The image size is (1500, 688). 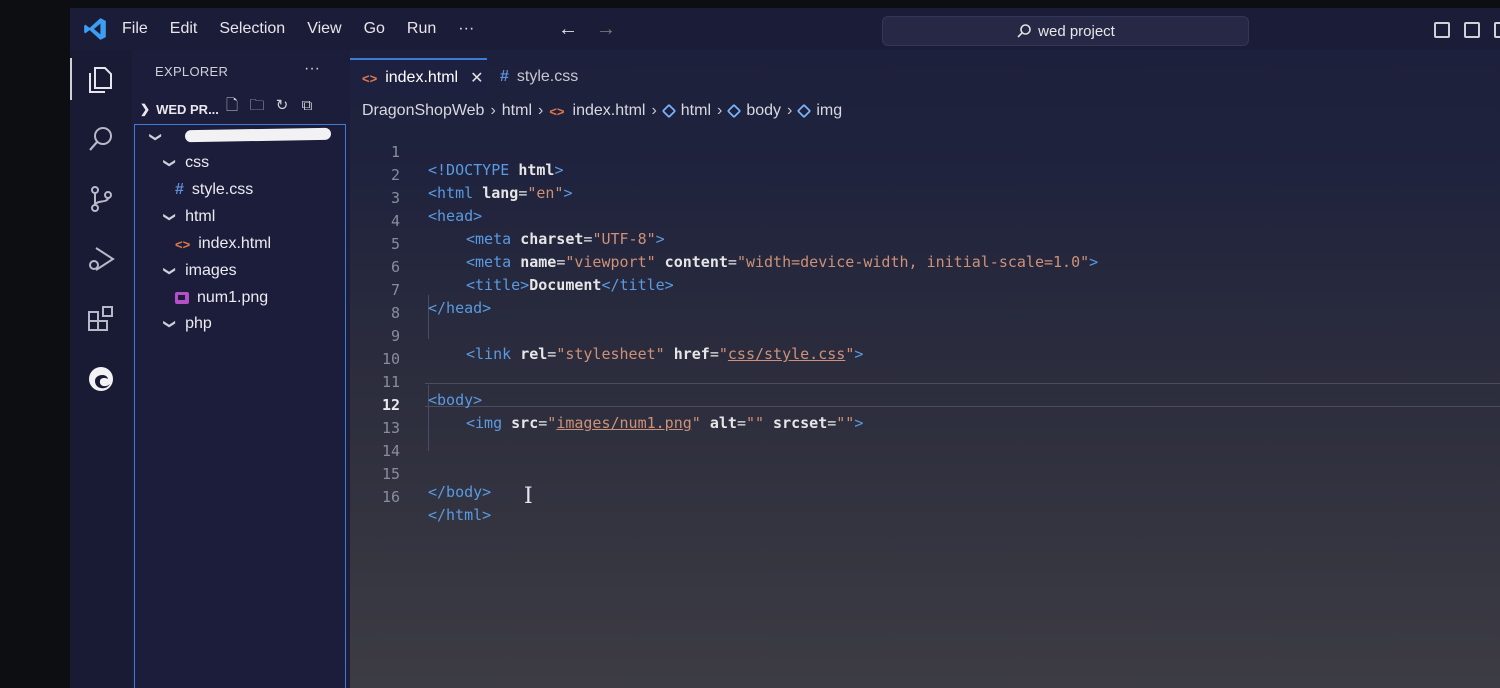 What do you see at coordinates (252, 29) in the screenshot?
I see `menu-selection: Selection` at bounding box center [252, 29].